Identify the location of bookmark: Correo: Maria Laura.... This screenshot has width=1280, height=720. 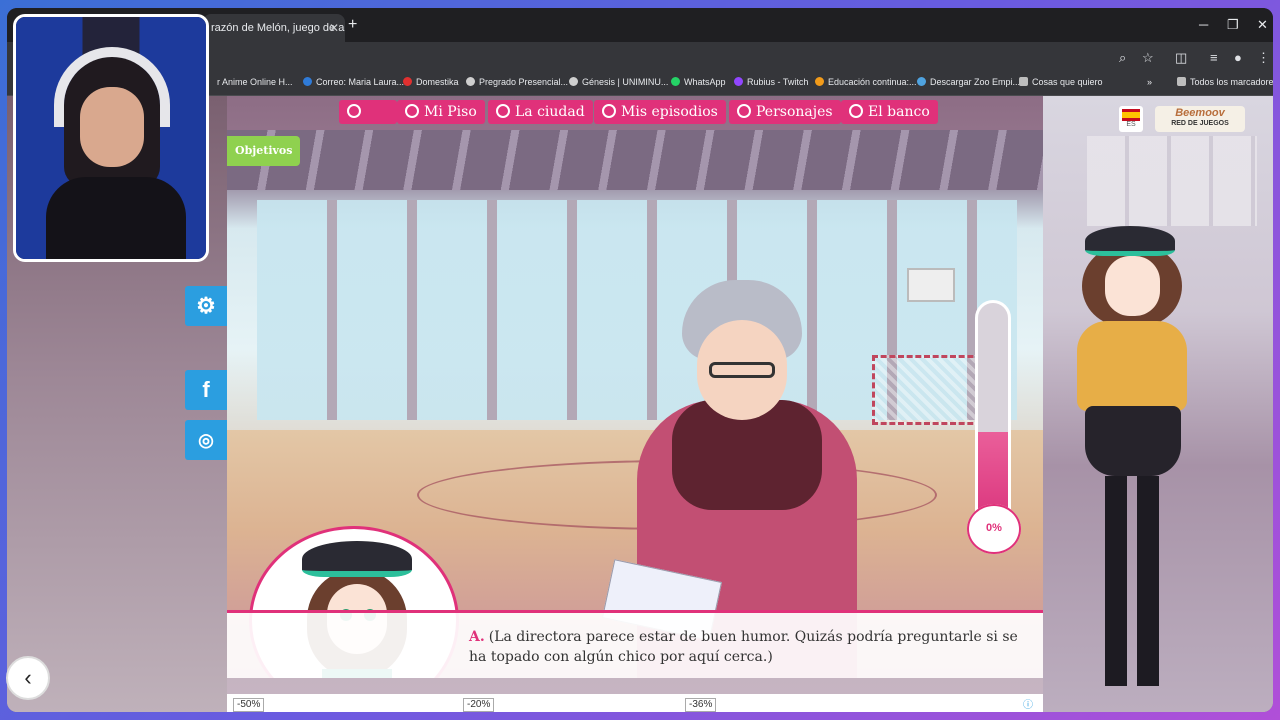
(353, 82).